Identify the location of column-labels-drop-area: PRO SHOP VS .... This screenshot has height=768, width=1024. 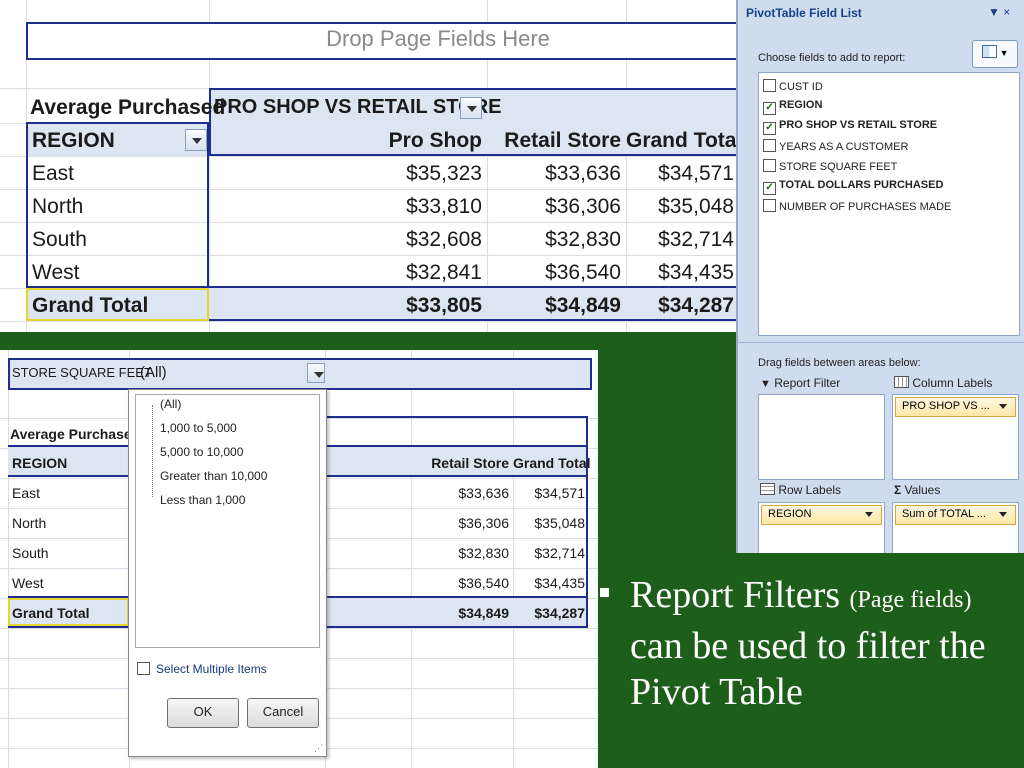
(955, 437).